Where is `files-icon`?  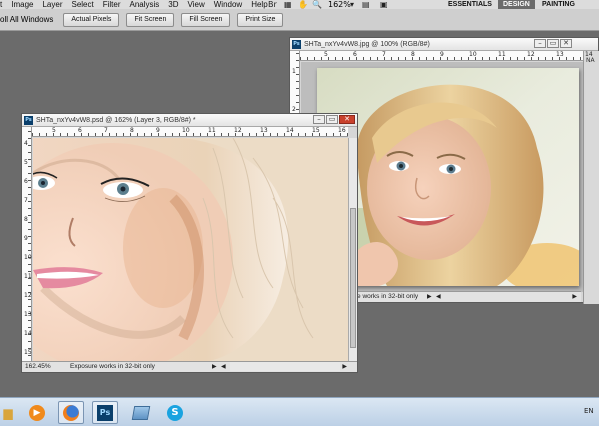
files-icon is located at coordinates (141, 412).